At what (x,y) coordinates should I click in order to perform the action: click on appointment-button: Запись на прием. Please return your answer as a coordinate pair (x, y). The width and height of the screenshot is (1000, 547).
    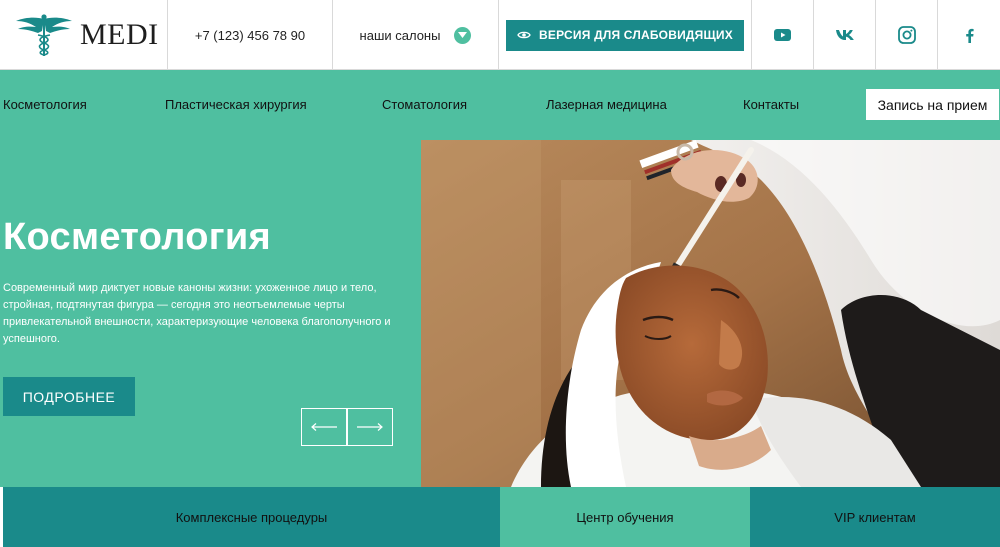
    Looking at the image, I should click on (932, 104).